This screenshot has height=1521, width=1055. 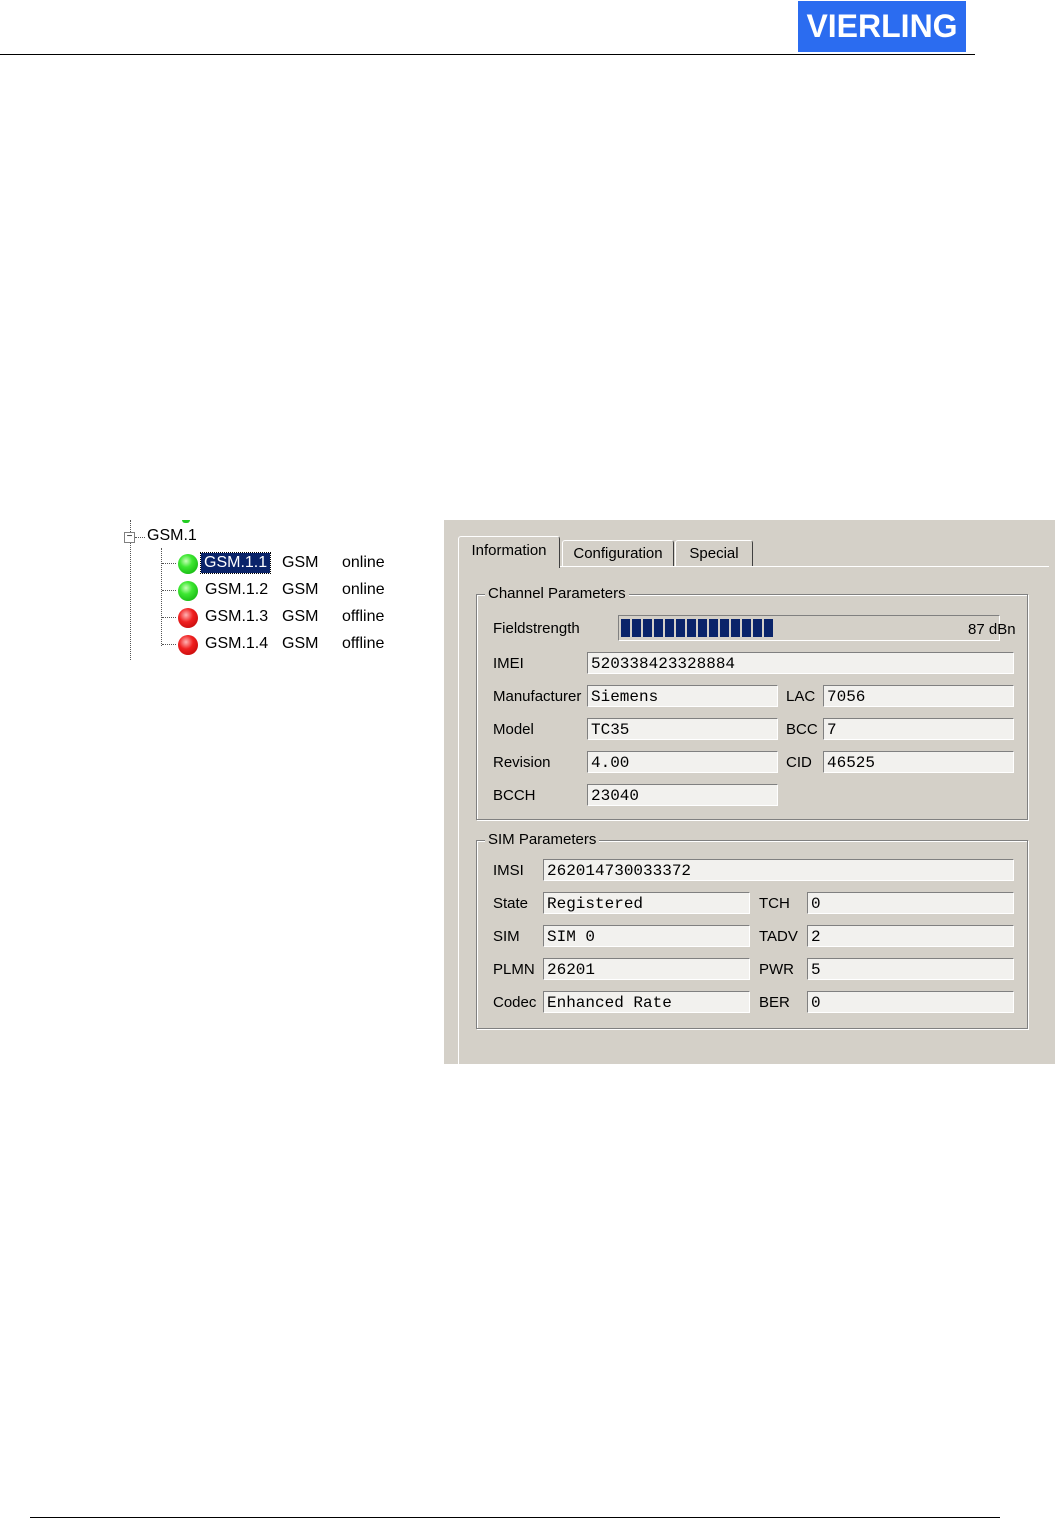 What do you see at coordinates (809, 628) in the screenshot?
I see `fieldstrength-meter` at bounding box center [809, 628].